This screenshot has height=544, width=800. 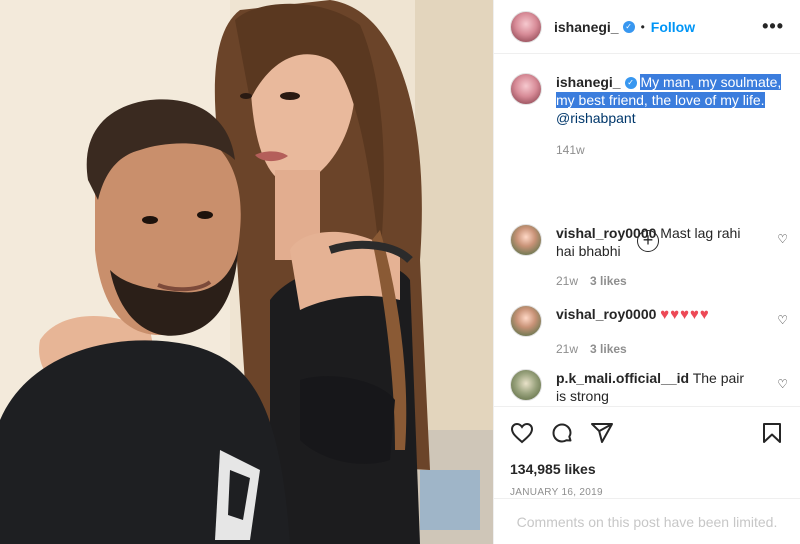 What do you see at coordinates (562, 433) in the screenshot?
I see `comment-icon` at bounding box center [562, 433].